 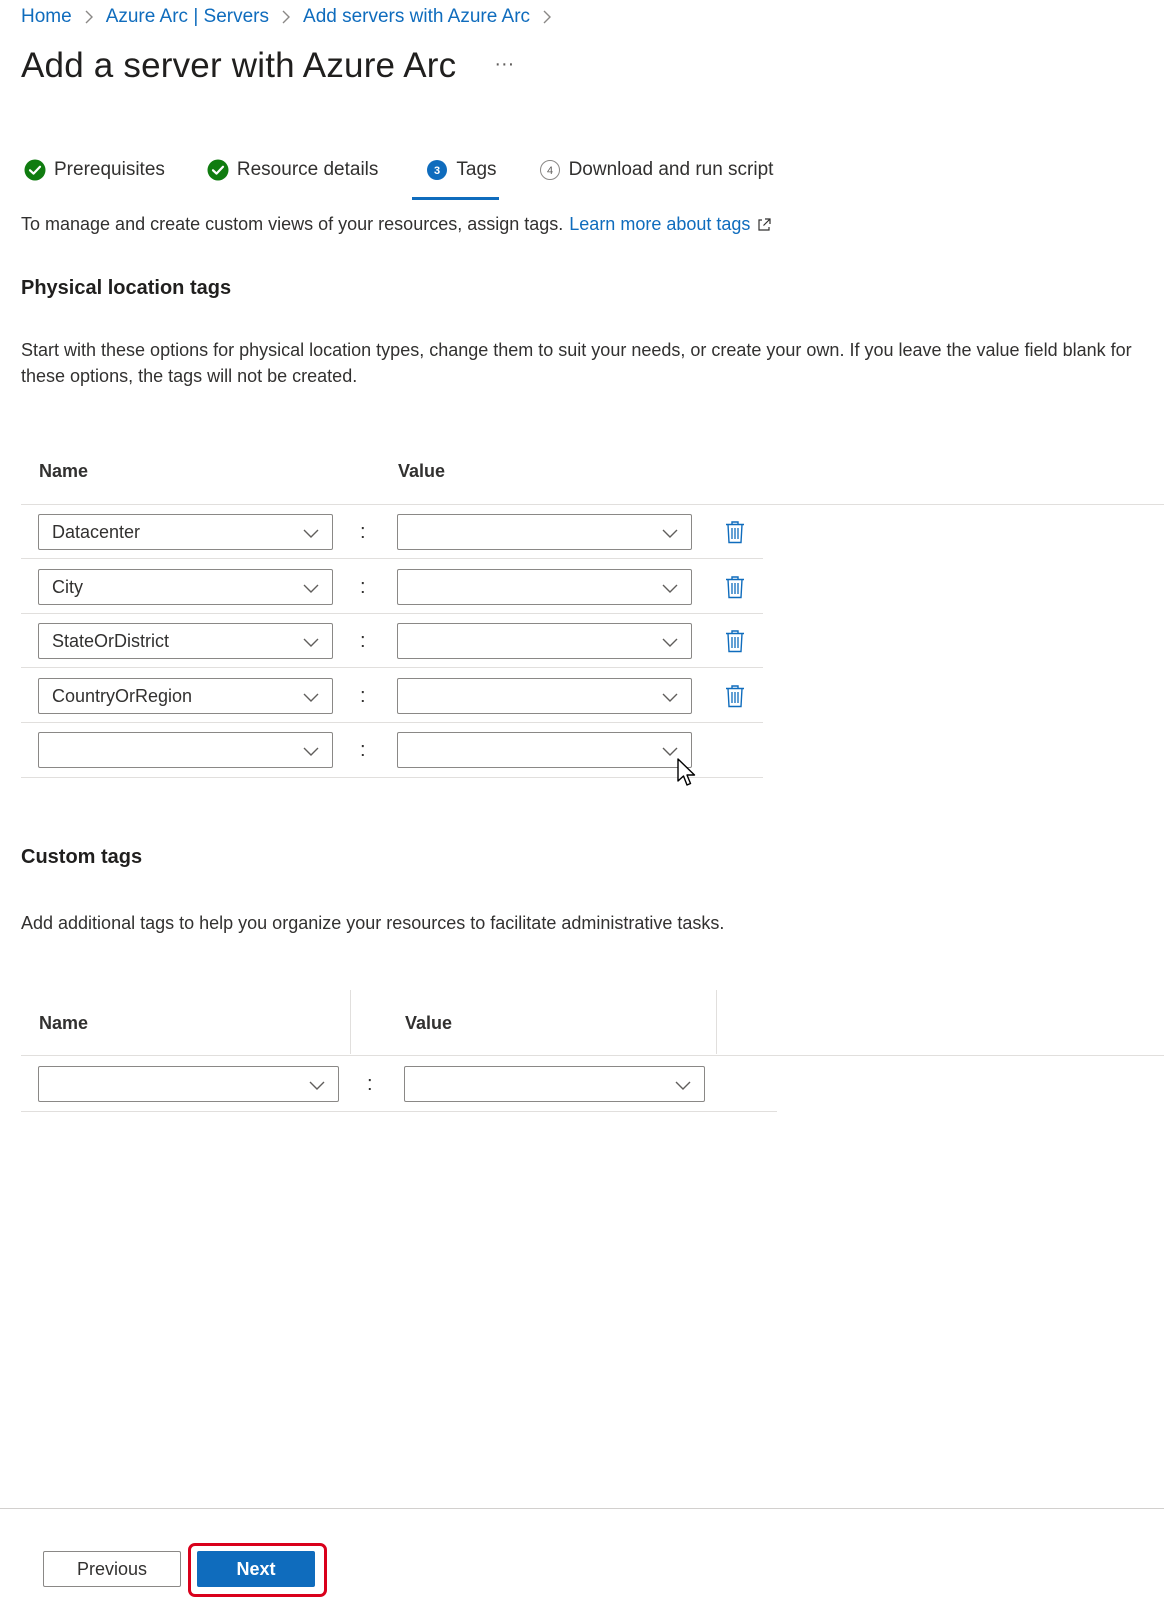 I want to click on step-label: Download and run script, so click(x=671, y=169).